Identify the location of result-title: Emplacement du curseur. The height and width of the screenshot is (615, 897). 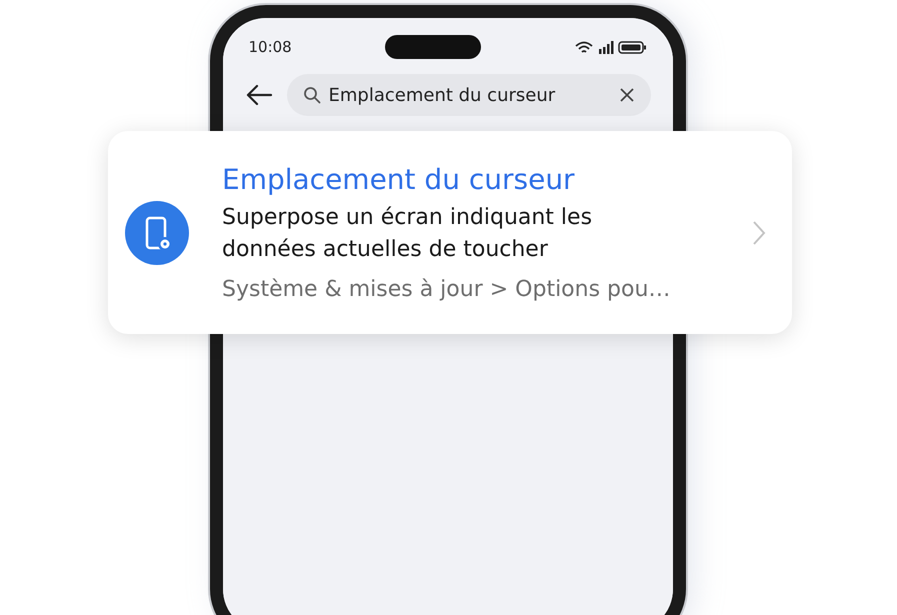
(399, 180).